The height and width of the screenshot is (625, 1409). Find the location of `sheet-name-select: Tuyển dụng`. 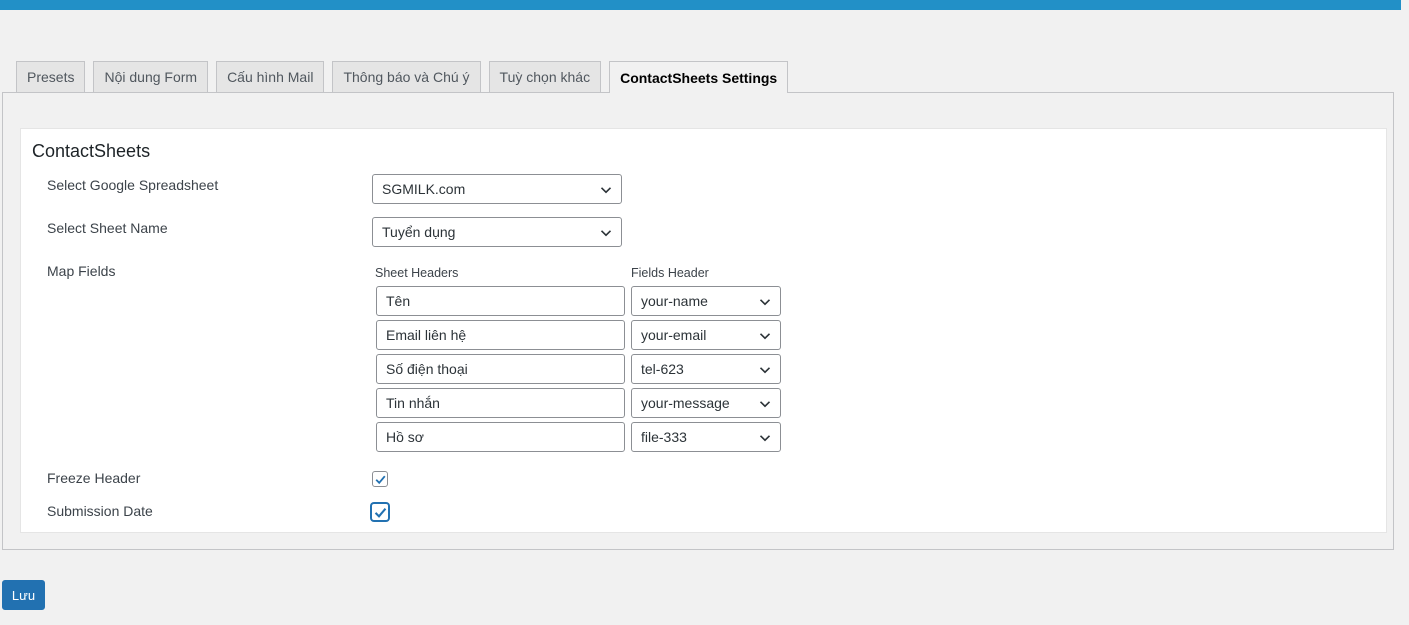

sheet-name-select: Tuyển dụng is located at coordinates (497, 232).